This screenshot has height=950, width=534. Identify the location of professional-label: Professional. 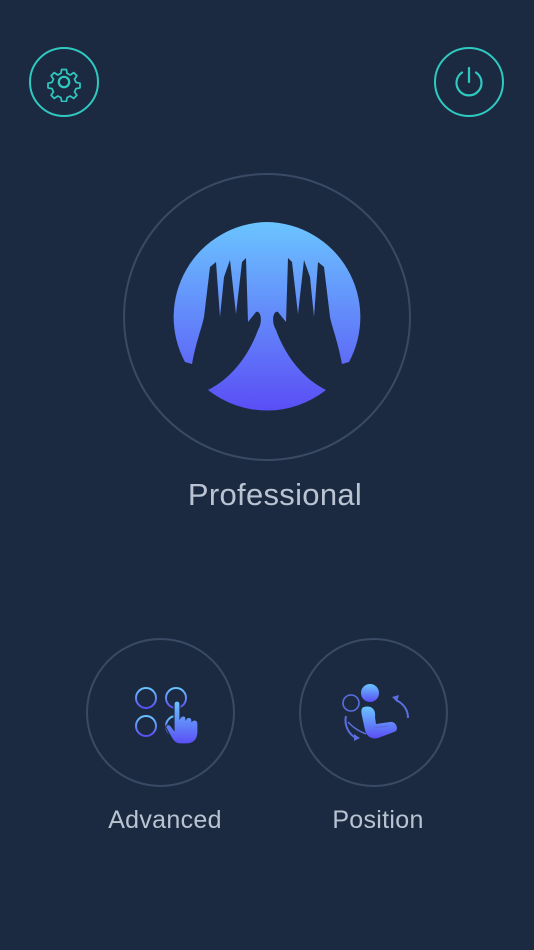
(275, 494).